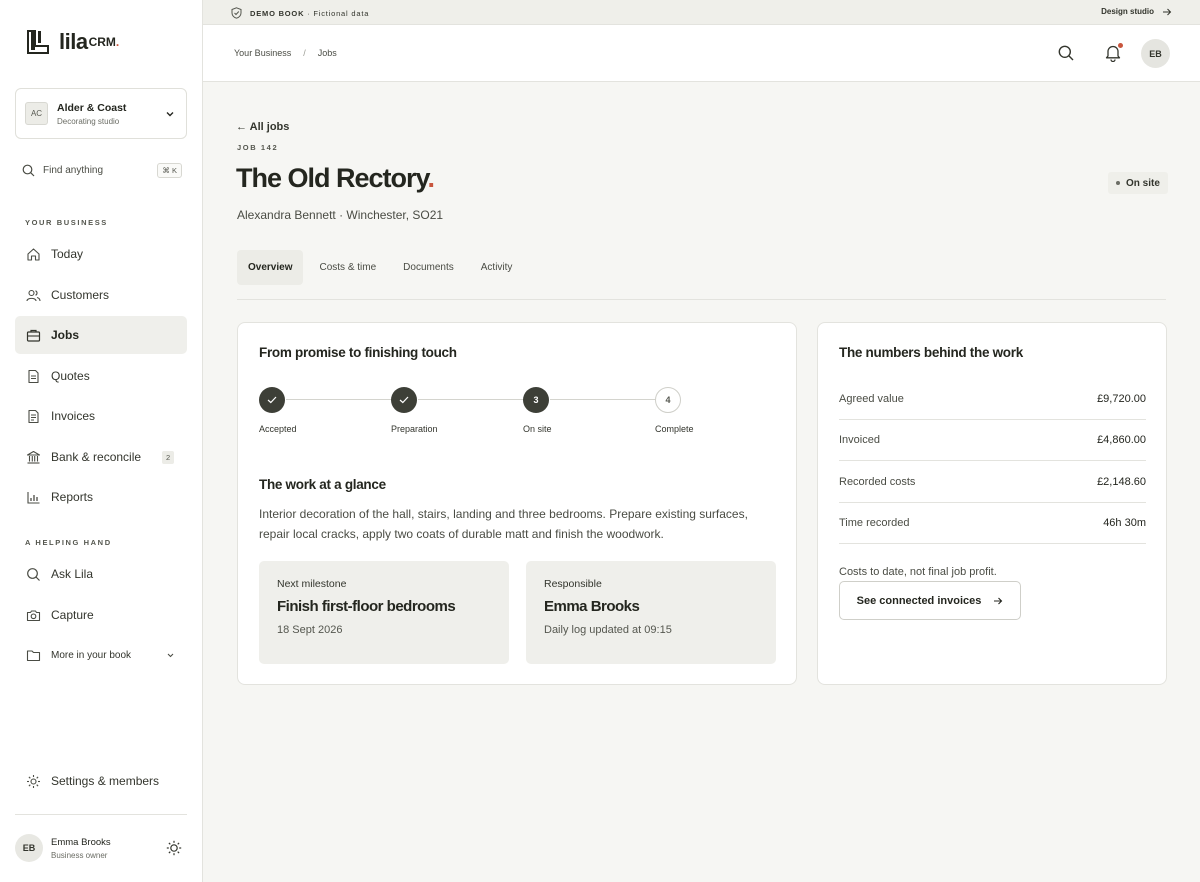  I want to click on design-studio-label: Design studio, so click(1127, 11).